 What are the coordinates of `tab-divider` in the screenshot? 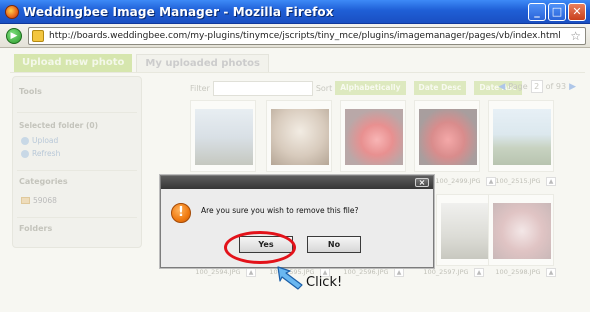 It's located at (297, 72).